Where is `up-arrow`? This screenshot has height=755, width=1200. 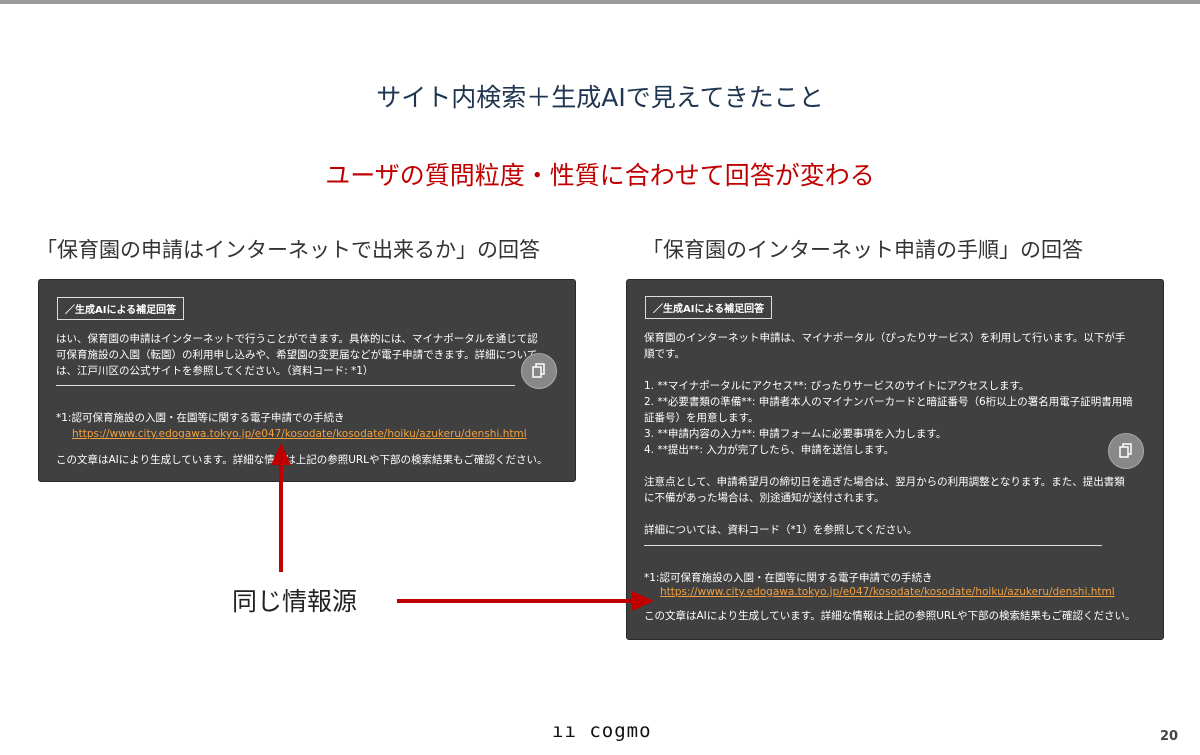 up-arrow is located at coordinates (281, 507).